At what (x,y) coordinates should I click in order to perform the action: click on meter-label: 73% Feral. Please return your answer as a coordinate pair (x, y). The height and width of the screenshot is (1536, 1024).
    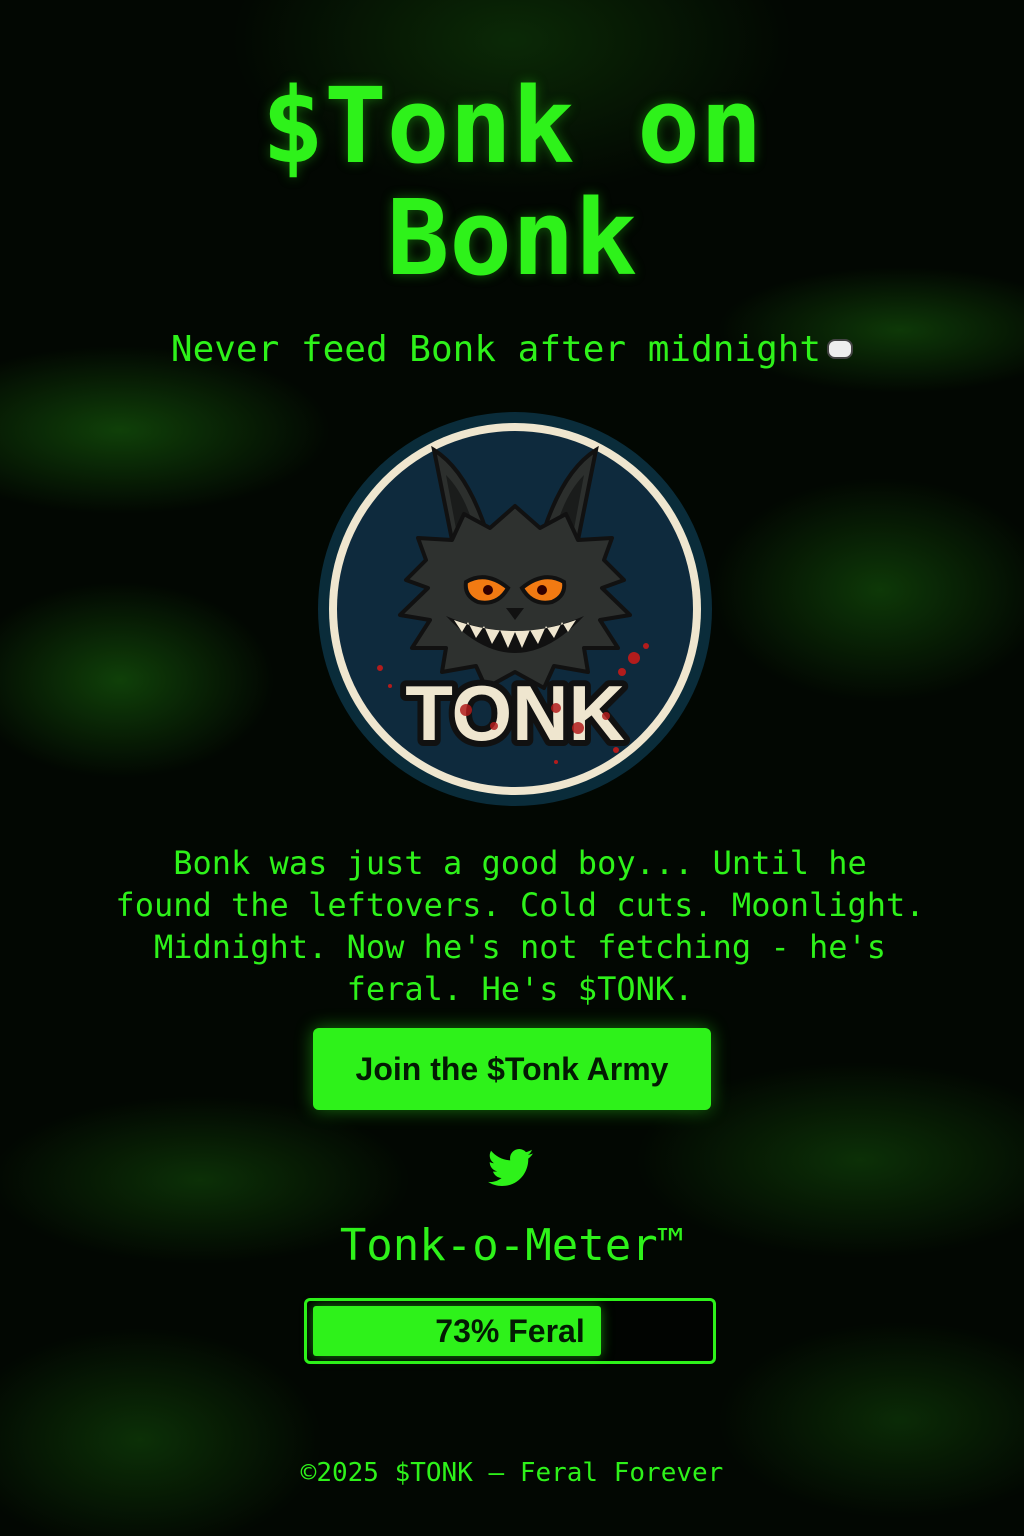
    Looking at the image, I should click on (510, 1331).